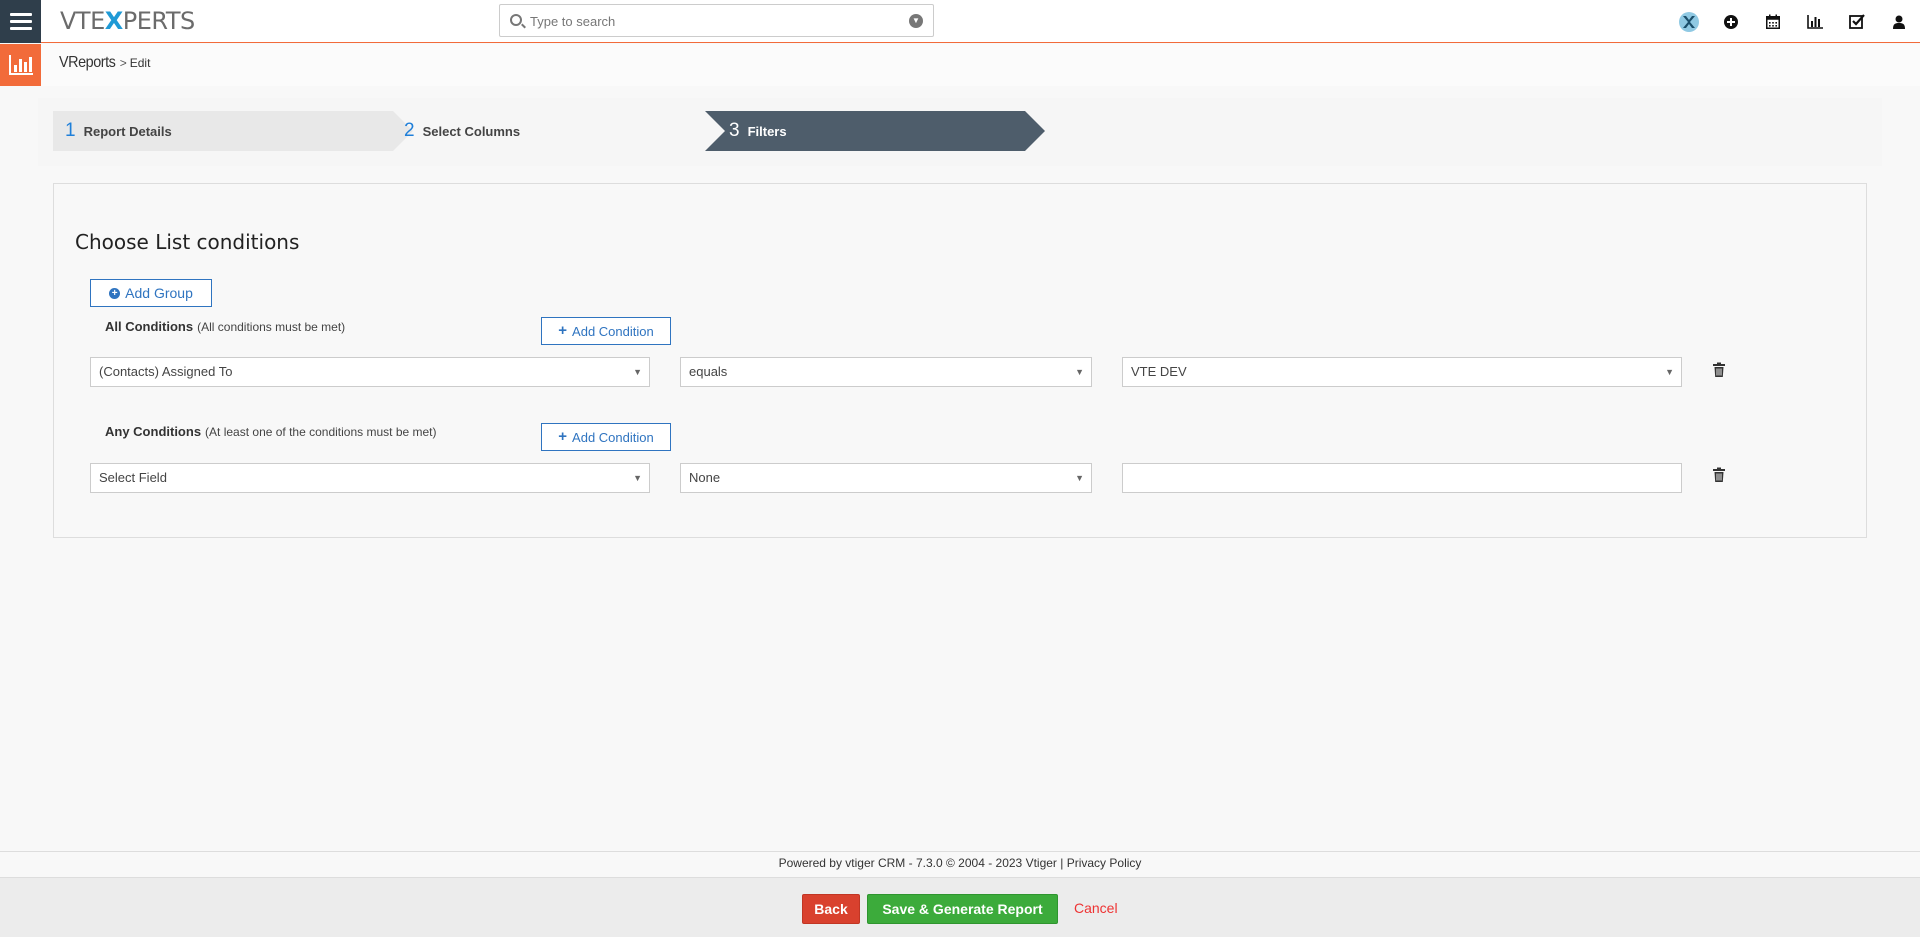  I want to click on back-button: Back, so click(831, 909).